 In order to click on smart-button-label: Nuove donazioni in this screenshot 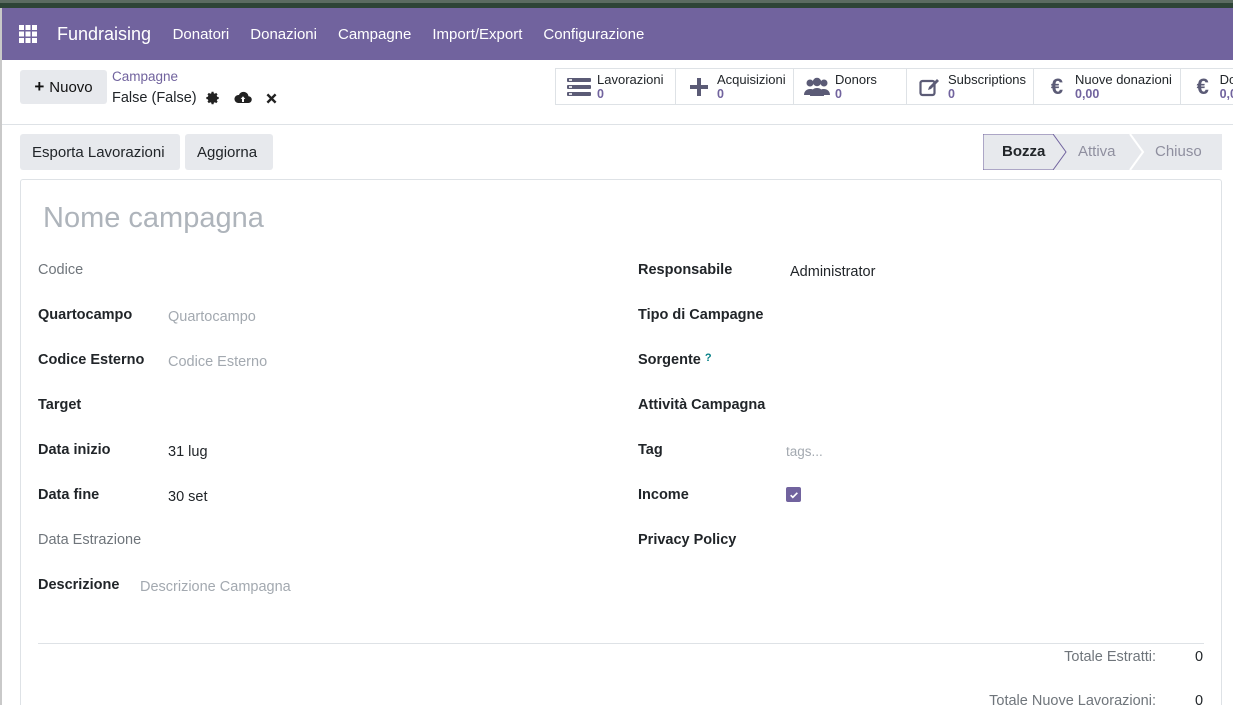, I will do `click(1123, 79)`.